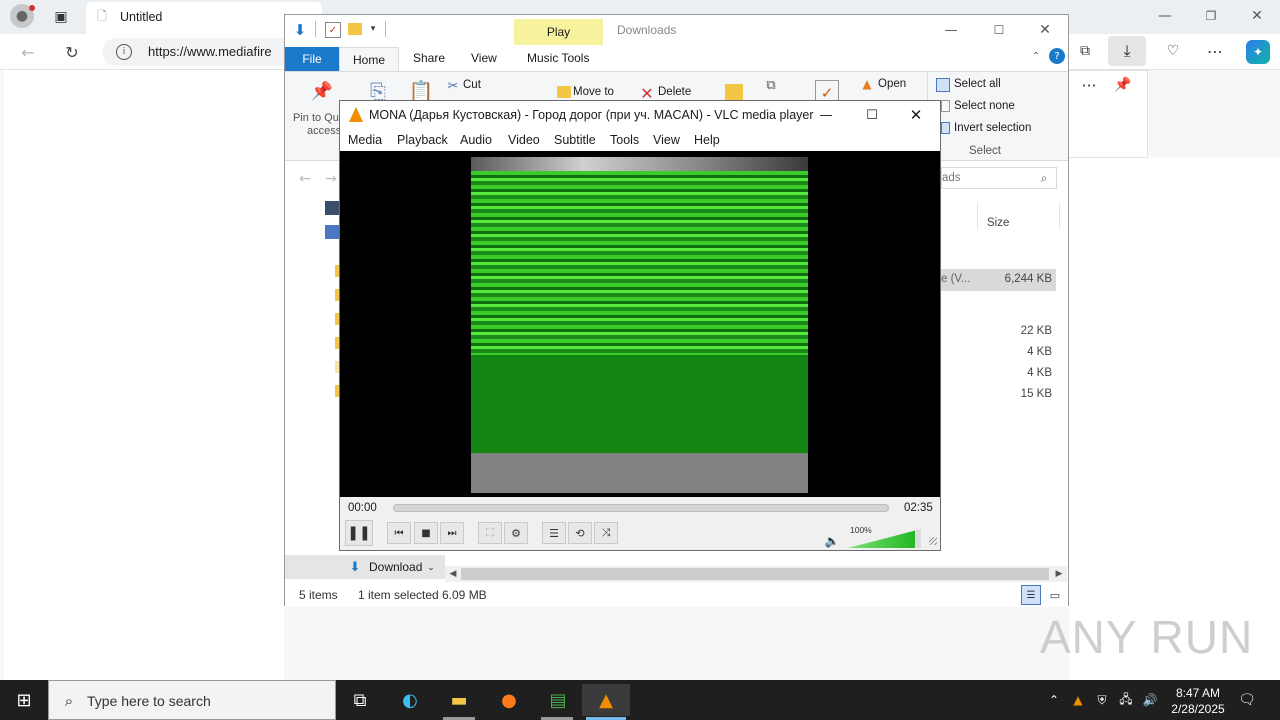  I want to click on tab-actions-icon: ▣, so click(61, 17).